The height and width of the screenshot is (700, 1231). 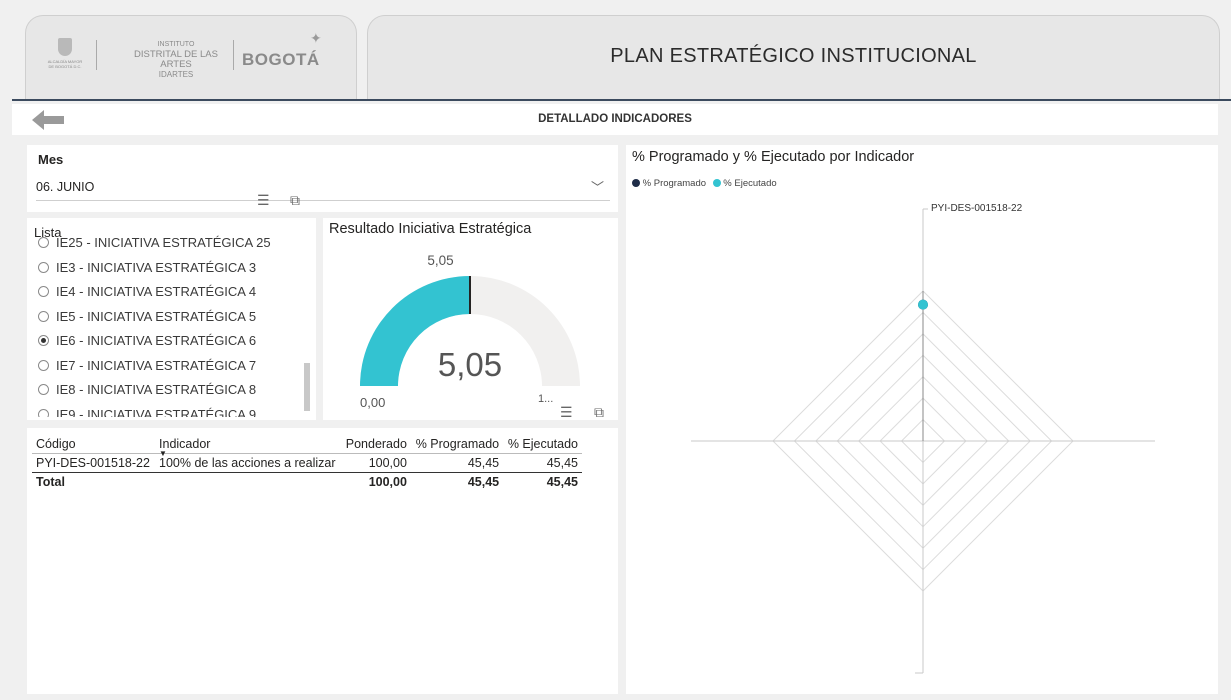 What do you see at coordinates (156, 316) in the screenshot?
I see `list-item-label: IE5 - INICIATIVA ESTRATÉGICA 5` at bounding box center [156, 316].